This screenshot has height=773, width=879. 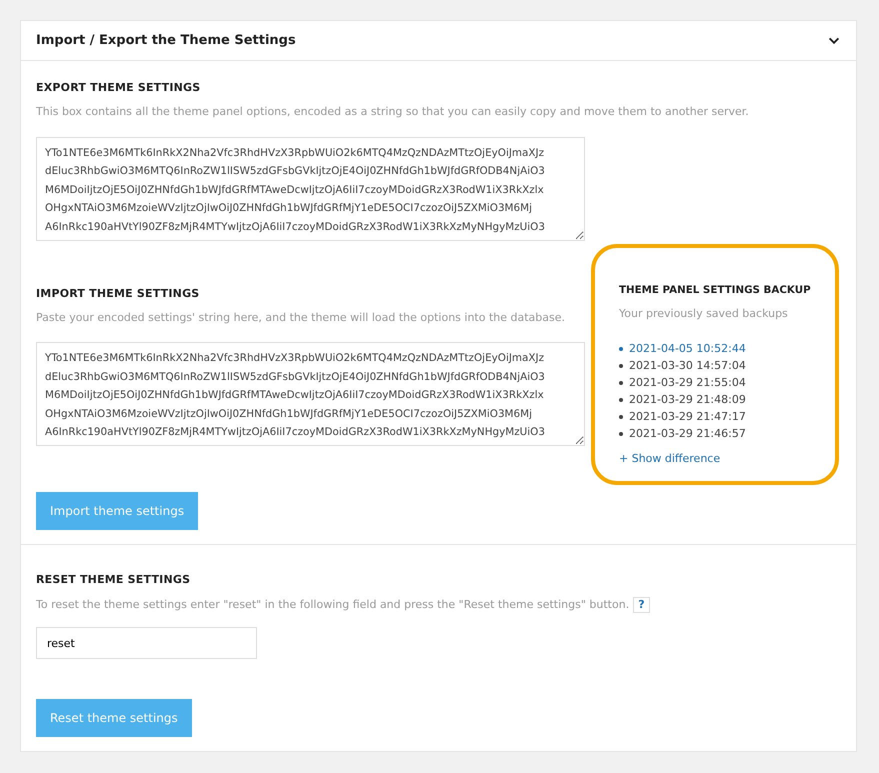 I want to click on section-description: Paste your encoded settings' string here, and the theme will load the options into the database., so click(x=301, y=318).